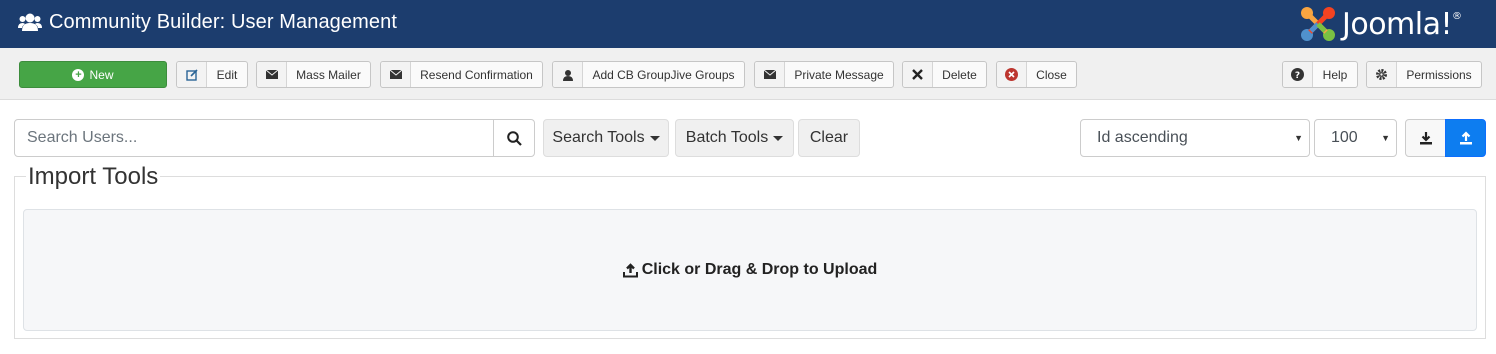 This screenshot has width=1496, height=354. Describe the element at coordinates (839, 74) in the screenshot. I see `private-message-label: Private Message` at that location.